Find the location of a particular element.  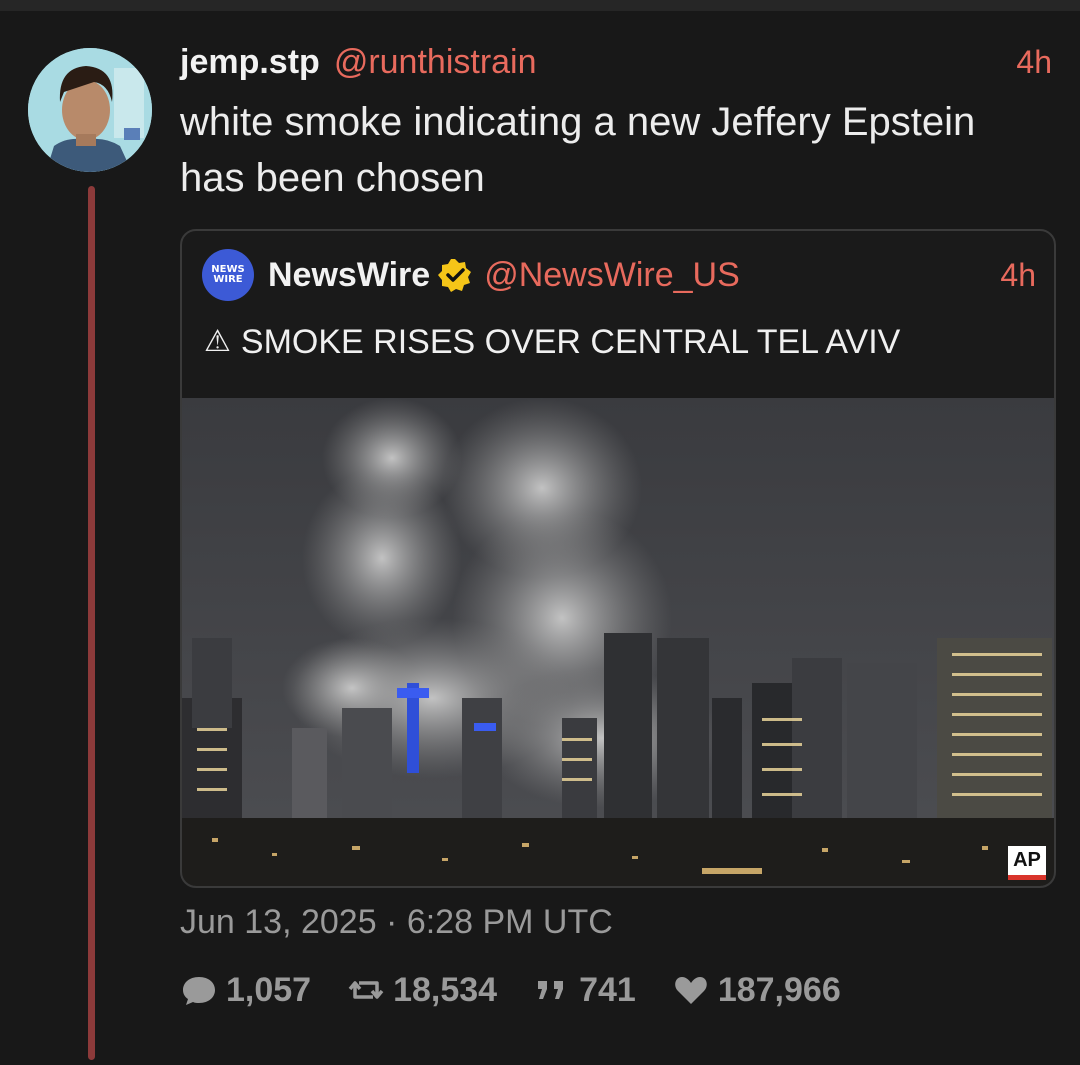

quote-icon is located at coordinates (551, 990).